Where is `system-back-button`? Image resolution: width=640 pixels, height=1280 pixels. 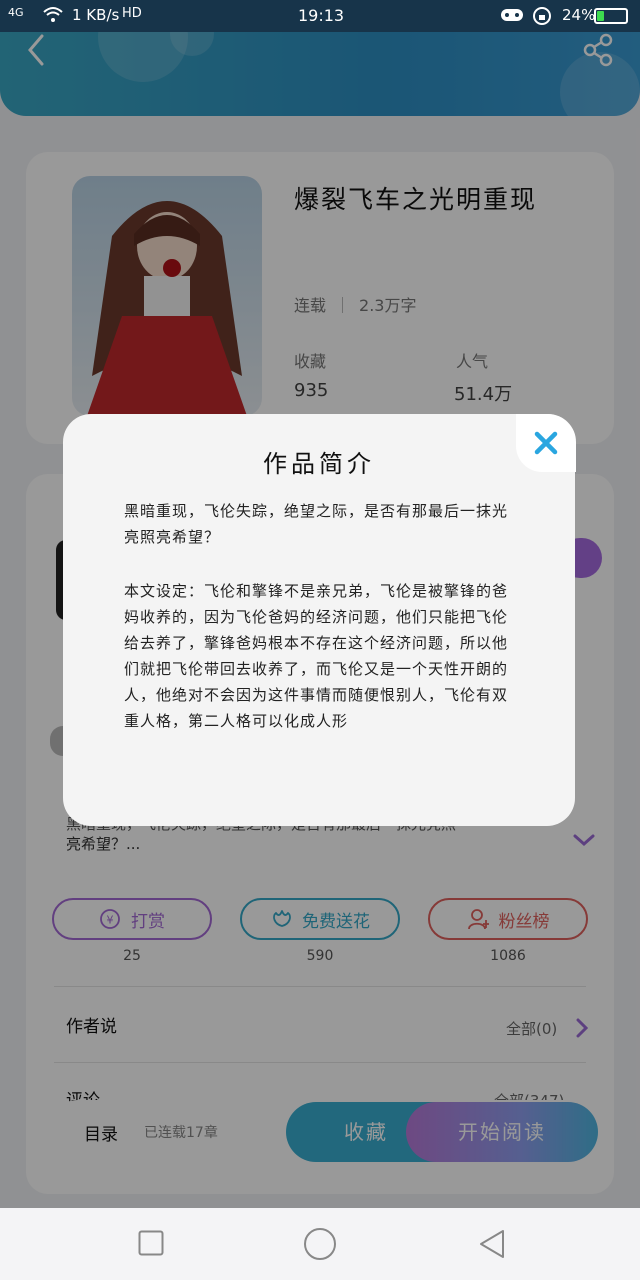 system-back-button is located at coordinates (492, 1244).